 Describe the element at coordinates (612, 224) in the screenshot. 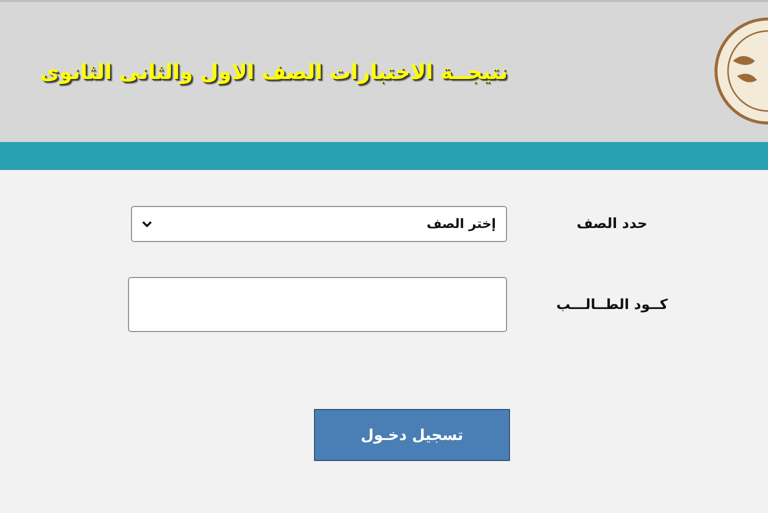

I see `field-label: حدد الصف` at that location.